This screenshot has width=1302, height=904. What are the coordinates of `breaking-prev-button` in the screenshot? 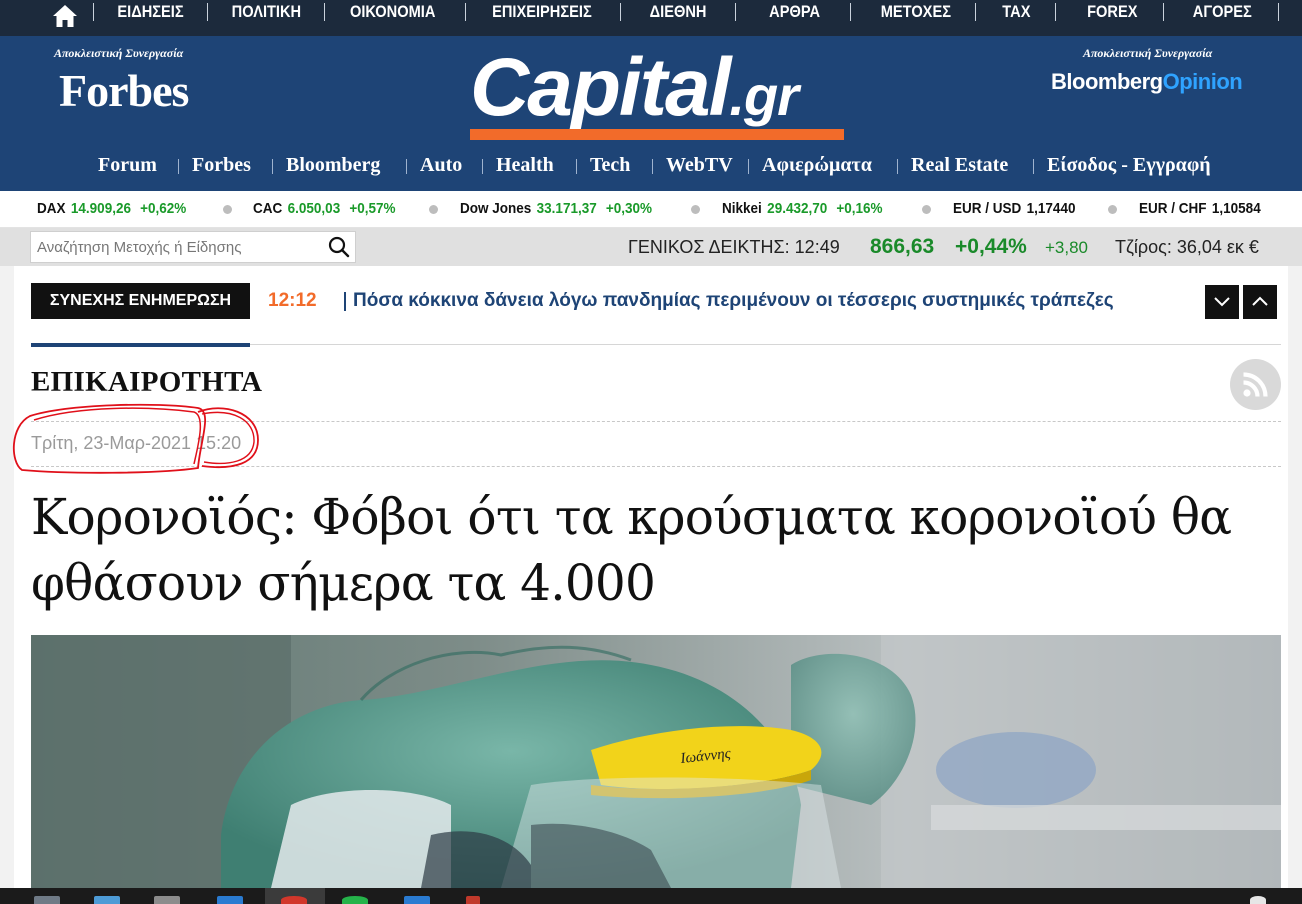 It's located at (1222, 302).